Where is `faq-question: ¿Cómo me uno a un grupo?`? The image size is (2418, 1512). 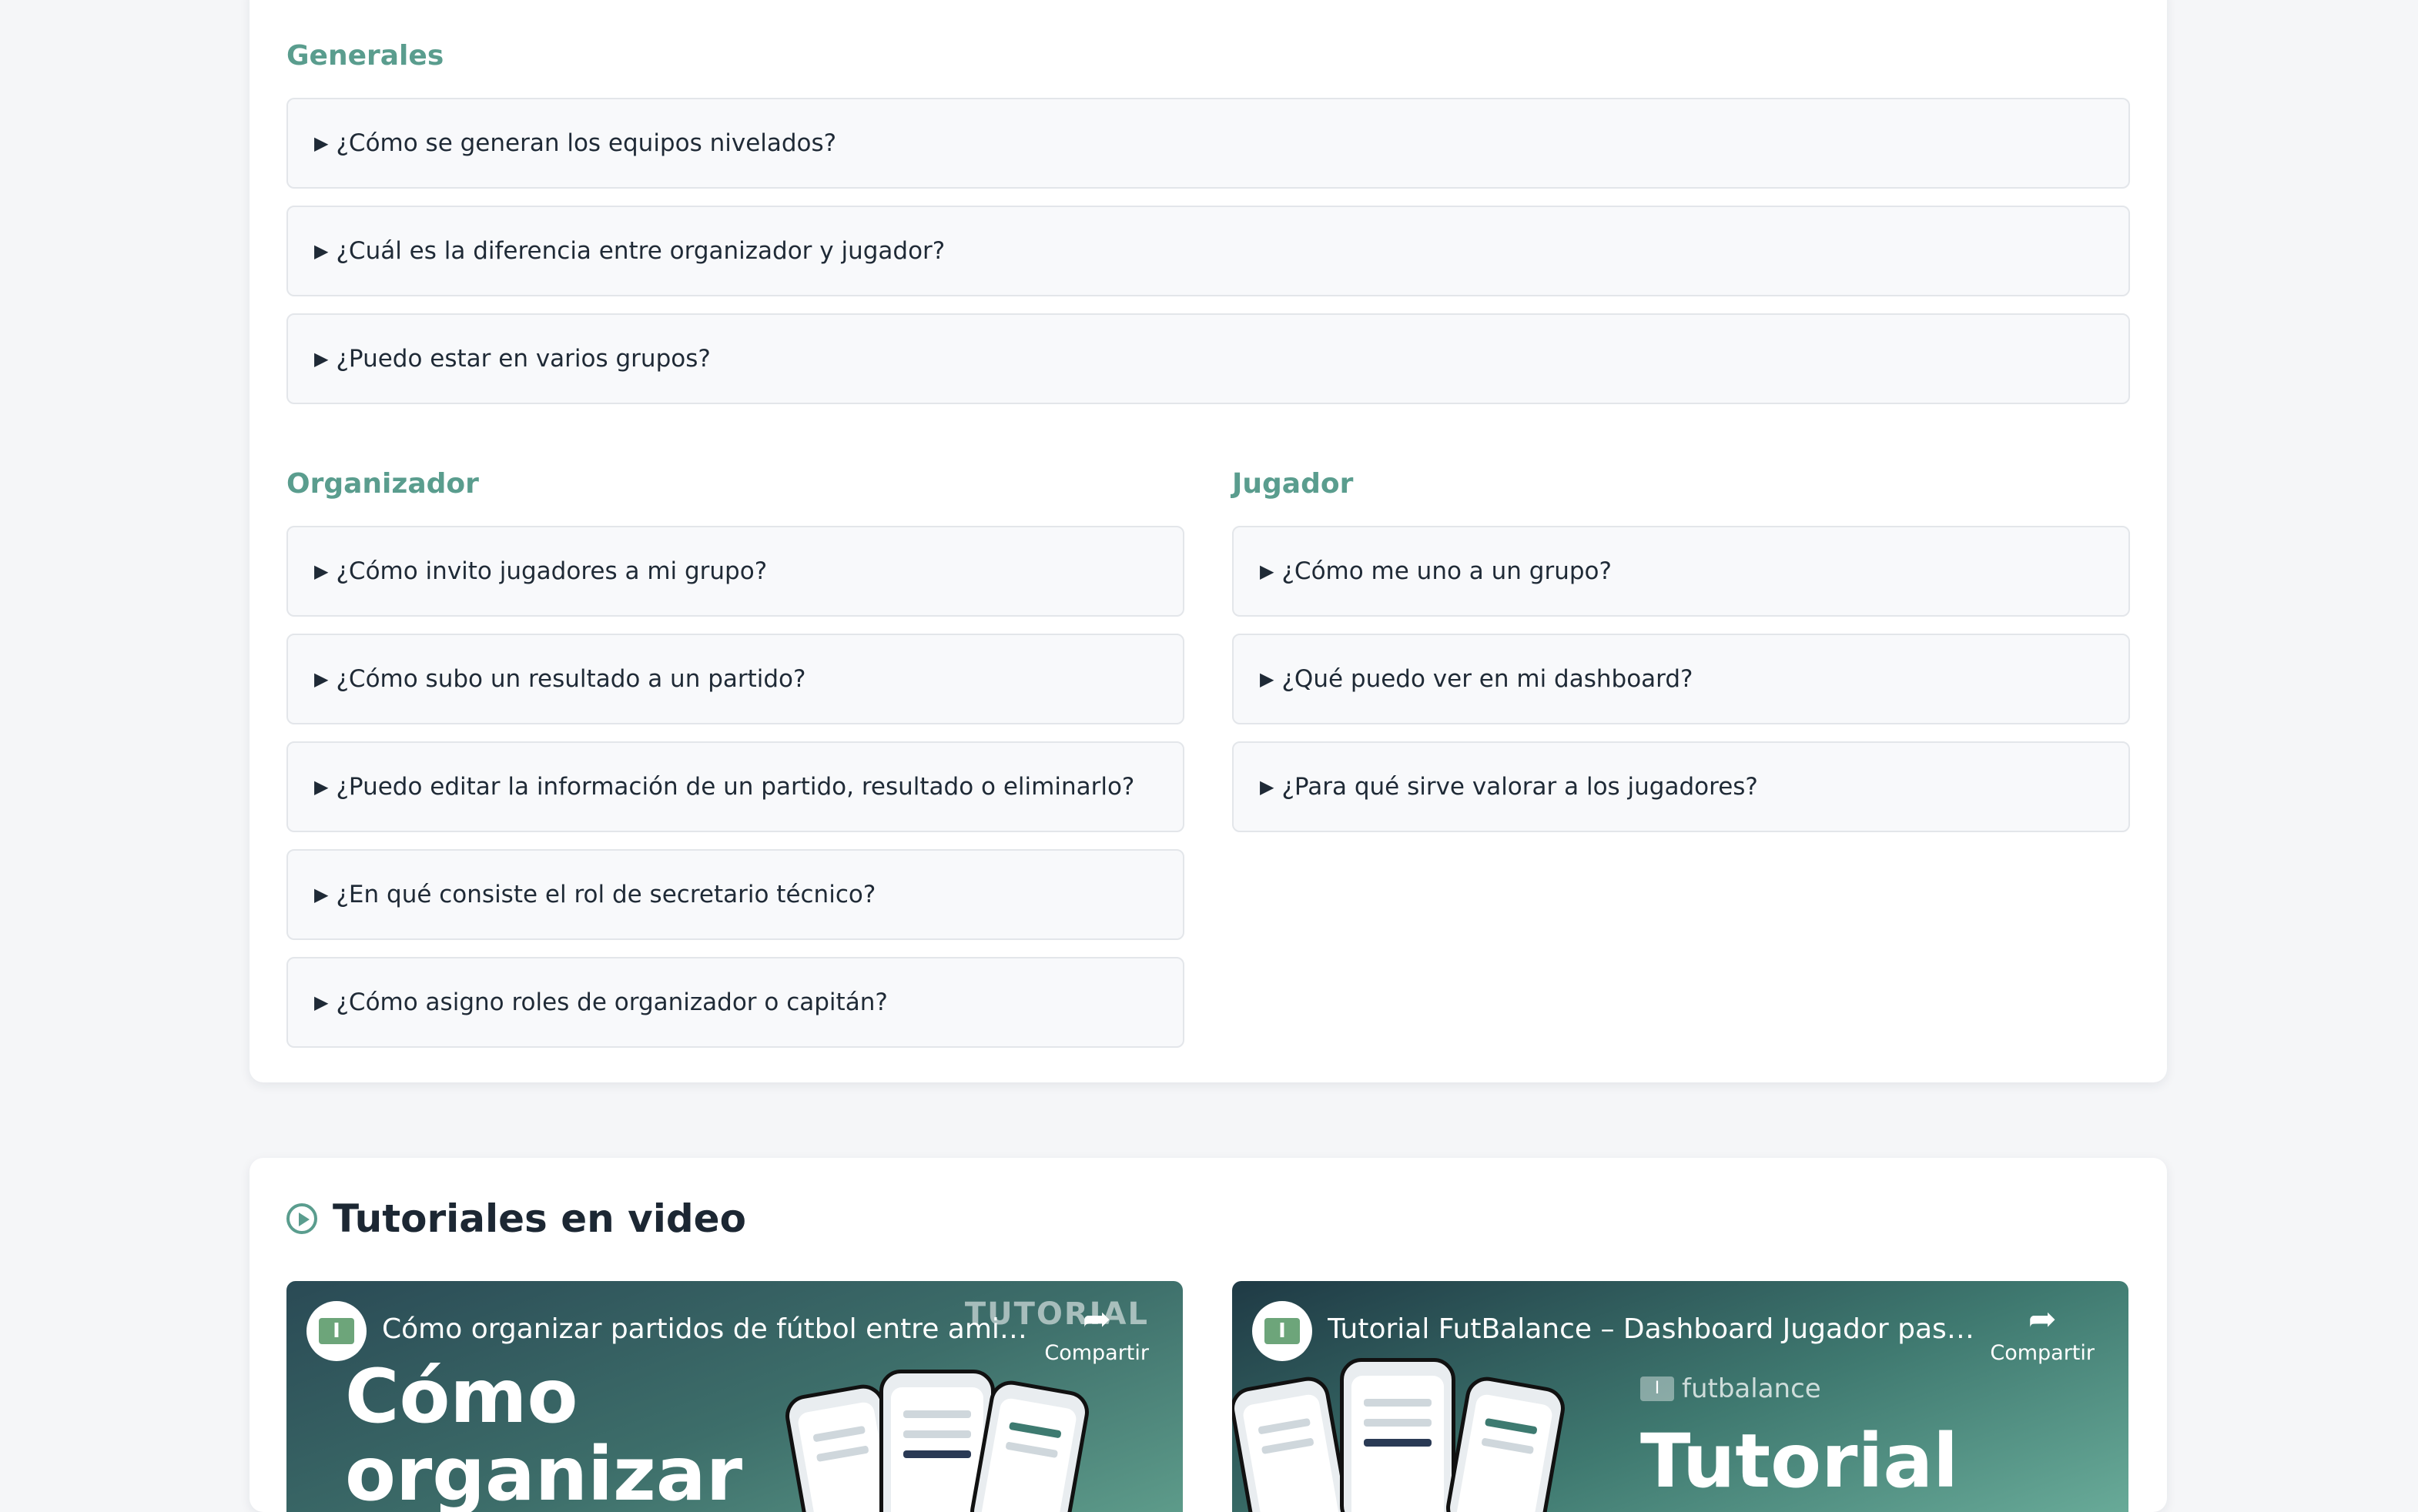
faq-question: ¿Cómo me uno a un grupo? is located at coordinates (1447, 571).